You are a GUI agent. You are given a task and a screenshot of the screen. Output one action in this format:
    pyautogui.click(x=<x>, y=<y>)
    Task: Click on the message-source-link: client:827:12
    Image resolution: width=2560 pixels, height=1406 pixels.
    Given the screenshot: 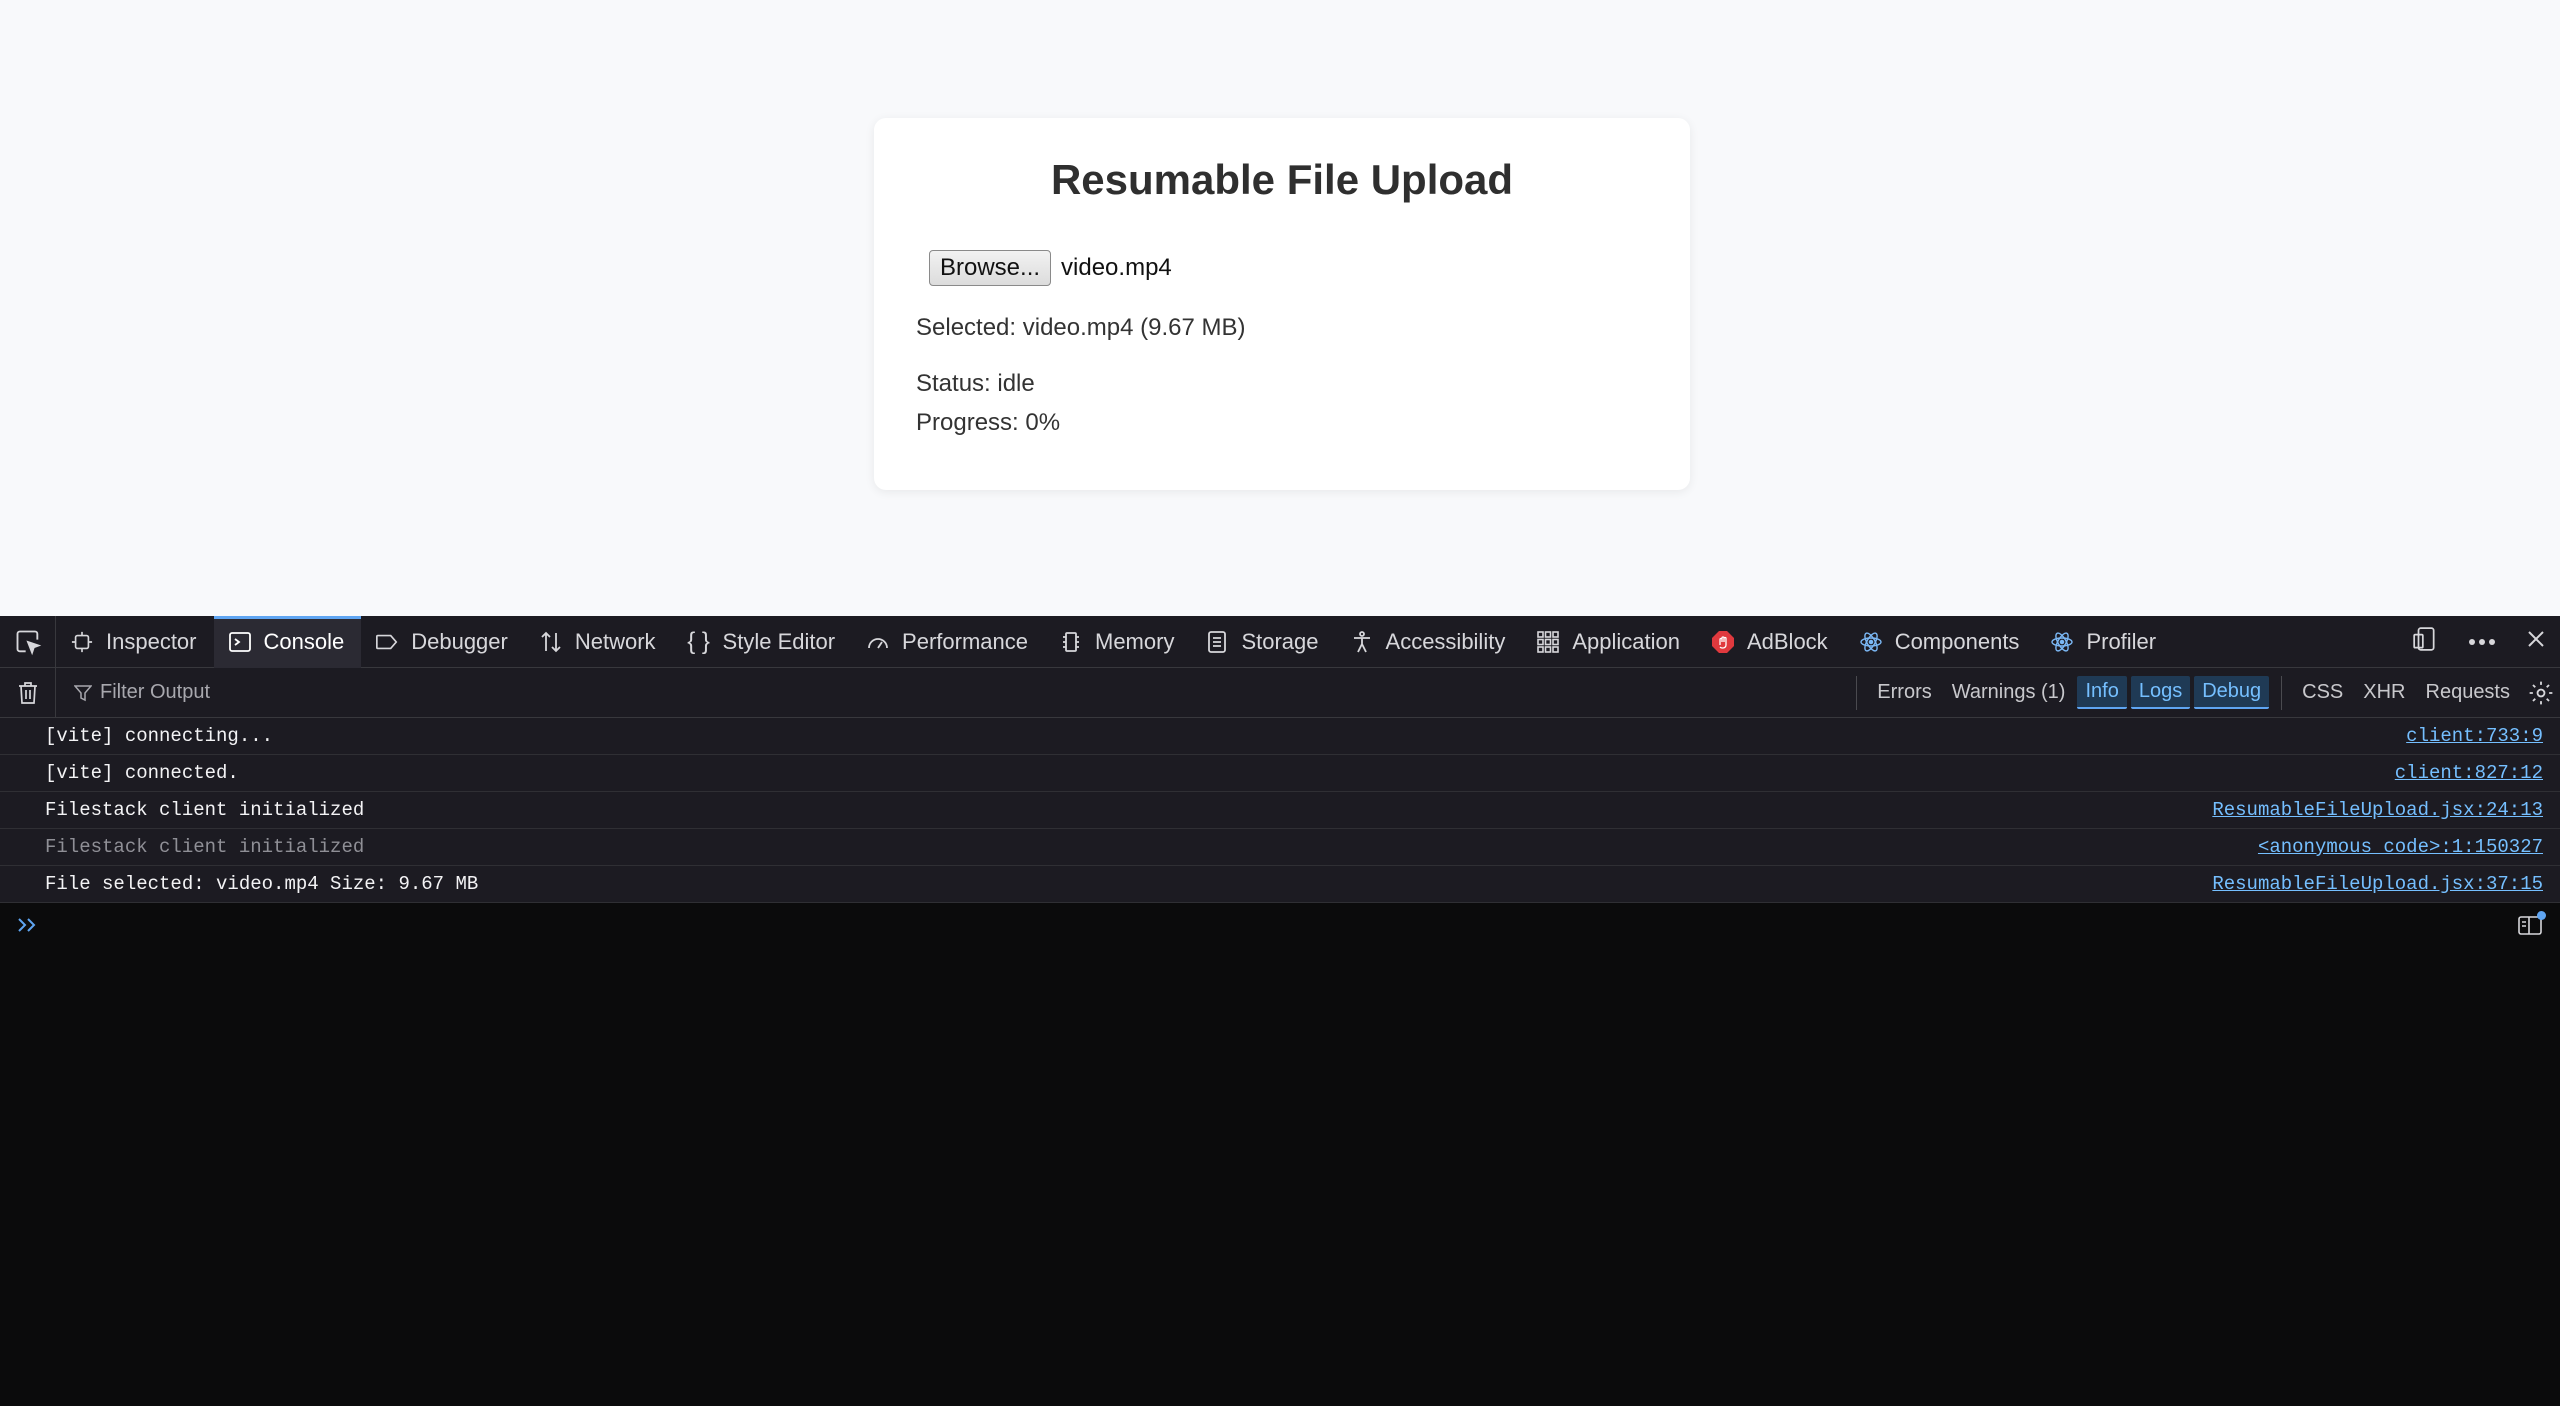 What is the action you would take?
    pyautogui.click(x=2469, y=773)
    